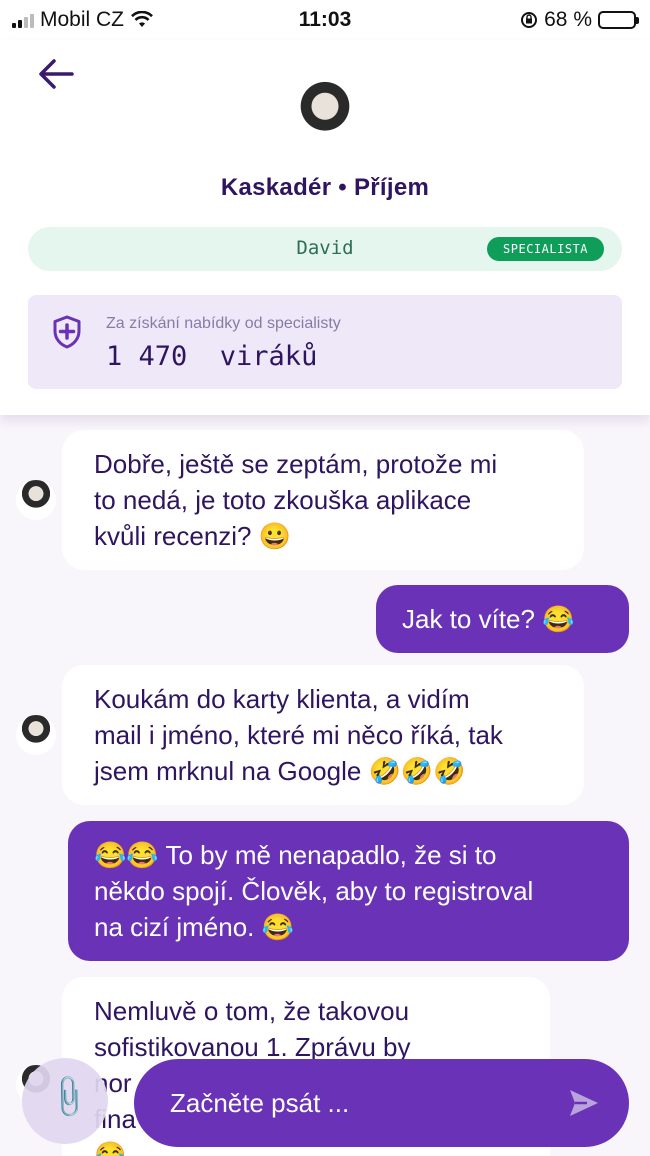 The image size is (650, 1156). What do you see at coordinates (350, 1103) in the screenshot?
I see `message-input` at bounding box center [350, 1103].